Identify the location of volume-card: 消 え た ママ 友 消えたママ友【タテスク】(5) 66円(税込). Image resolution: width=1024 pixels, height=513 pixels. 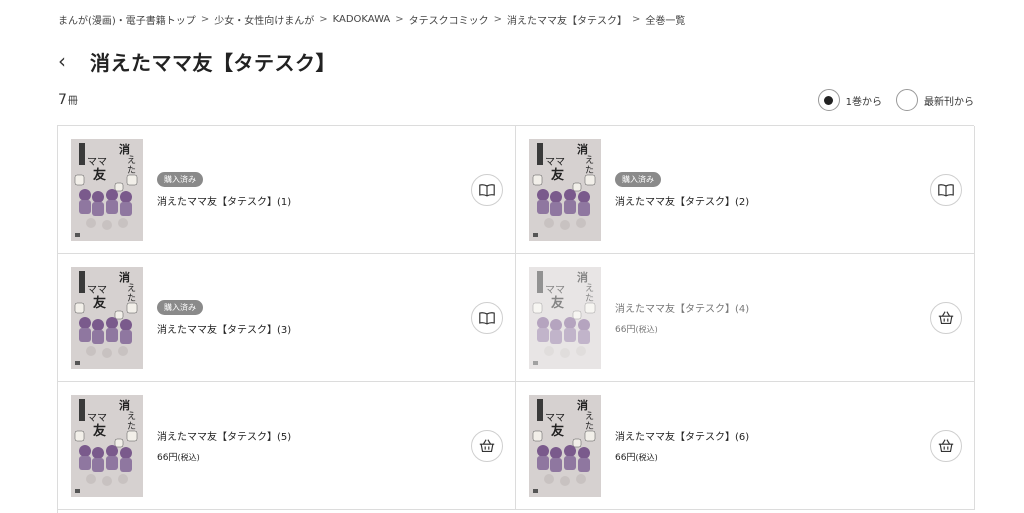
(287, 446).